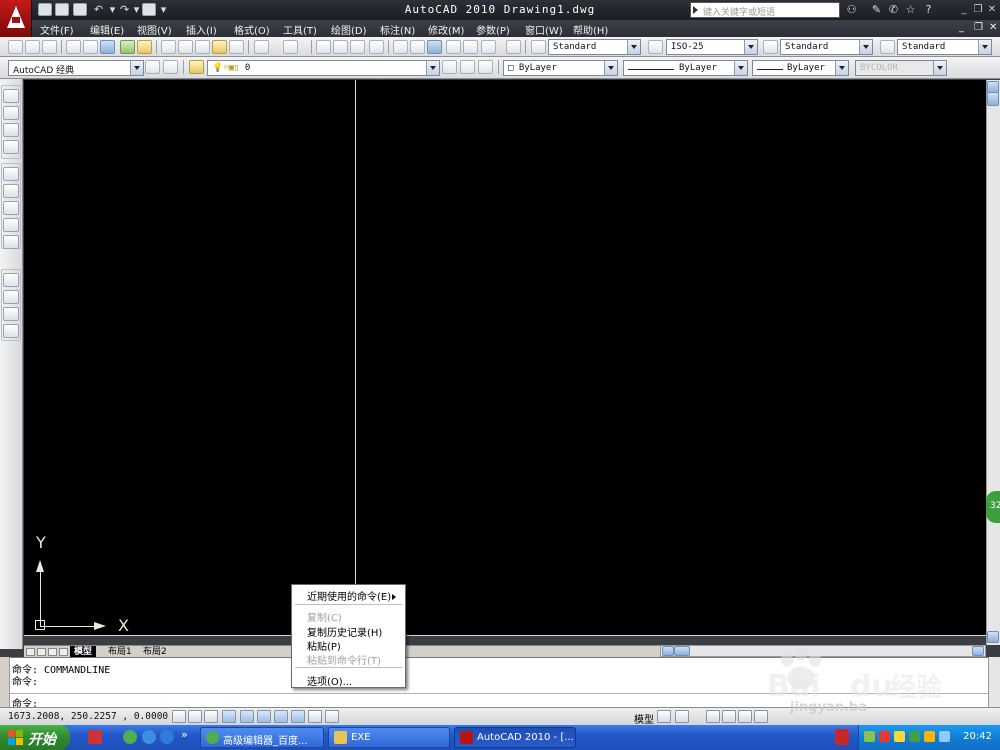 Image resolution: width=1000 pixels, height=750 pixels. What do you see at coordinates (376, 47) in the screenshot?
I see `zoom-previous-icon` at bounding box center [376, 47].